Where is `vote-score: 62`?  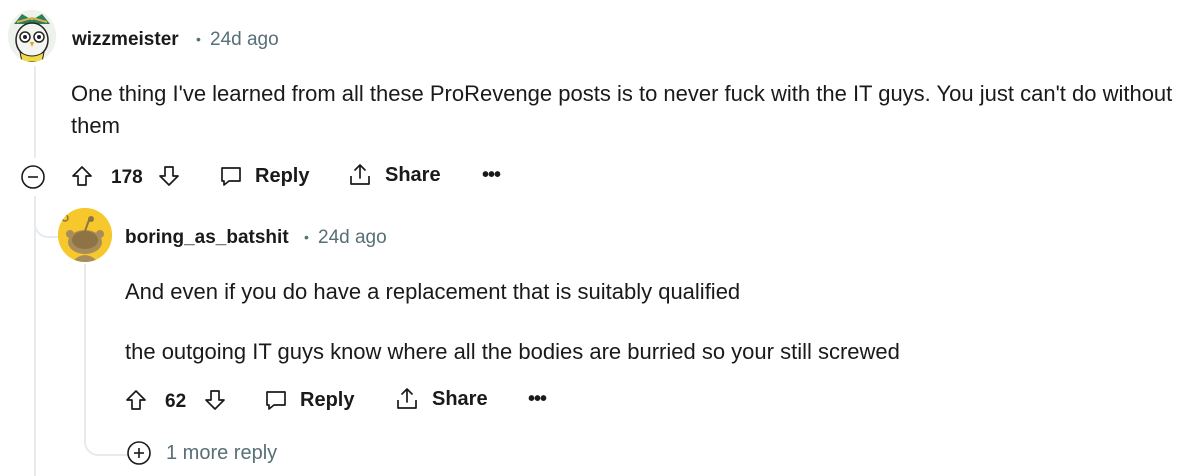
vote-score: 62 is located at coordinates (176, 401).